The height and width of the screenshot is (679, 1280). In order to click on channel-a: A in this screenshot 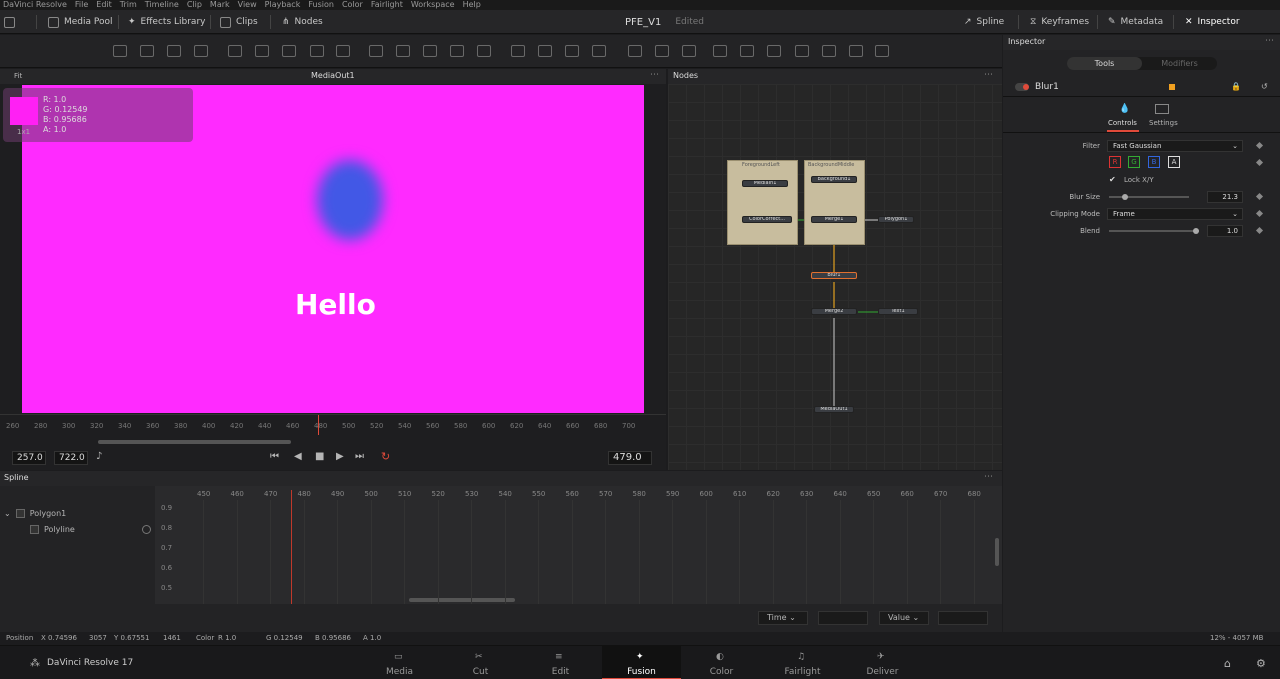, I will do `click(1174, 162)`.